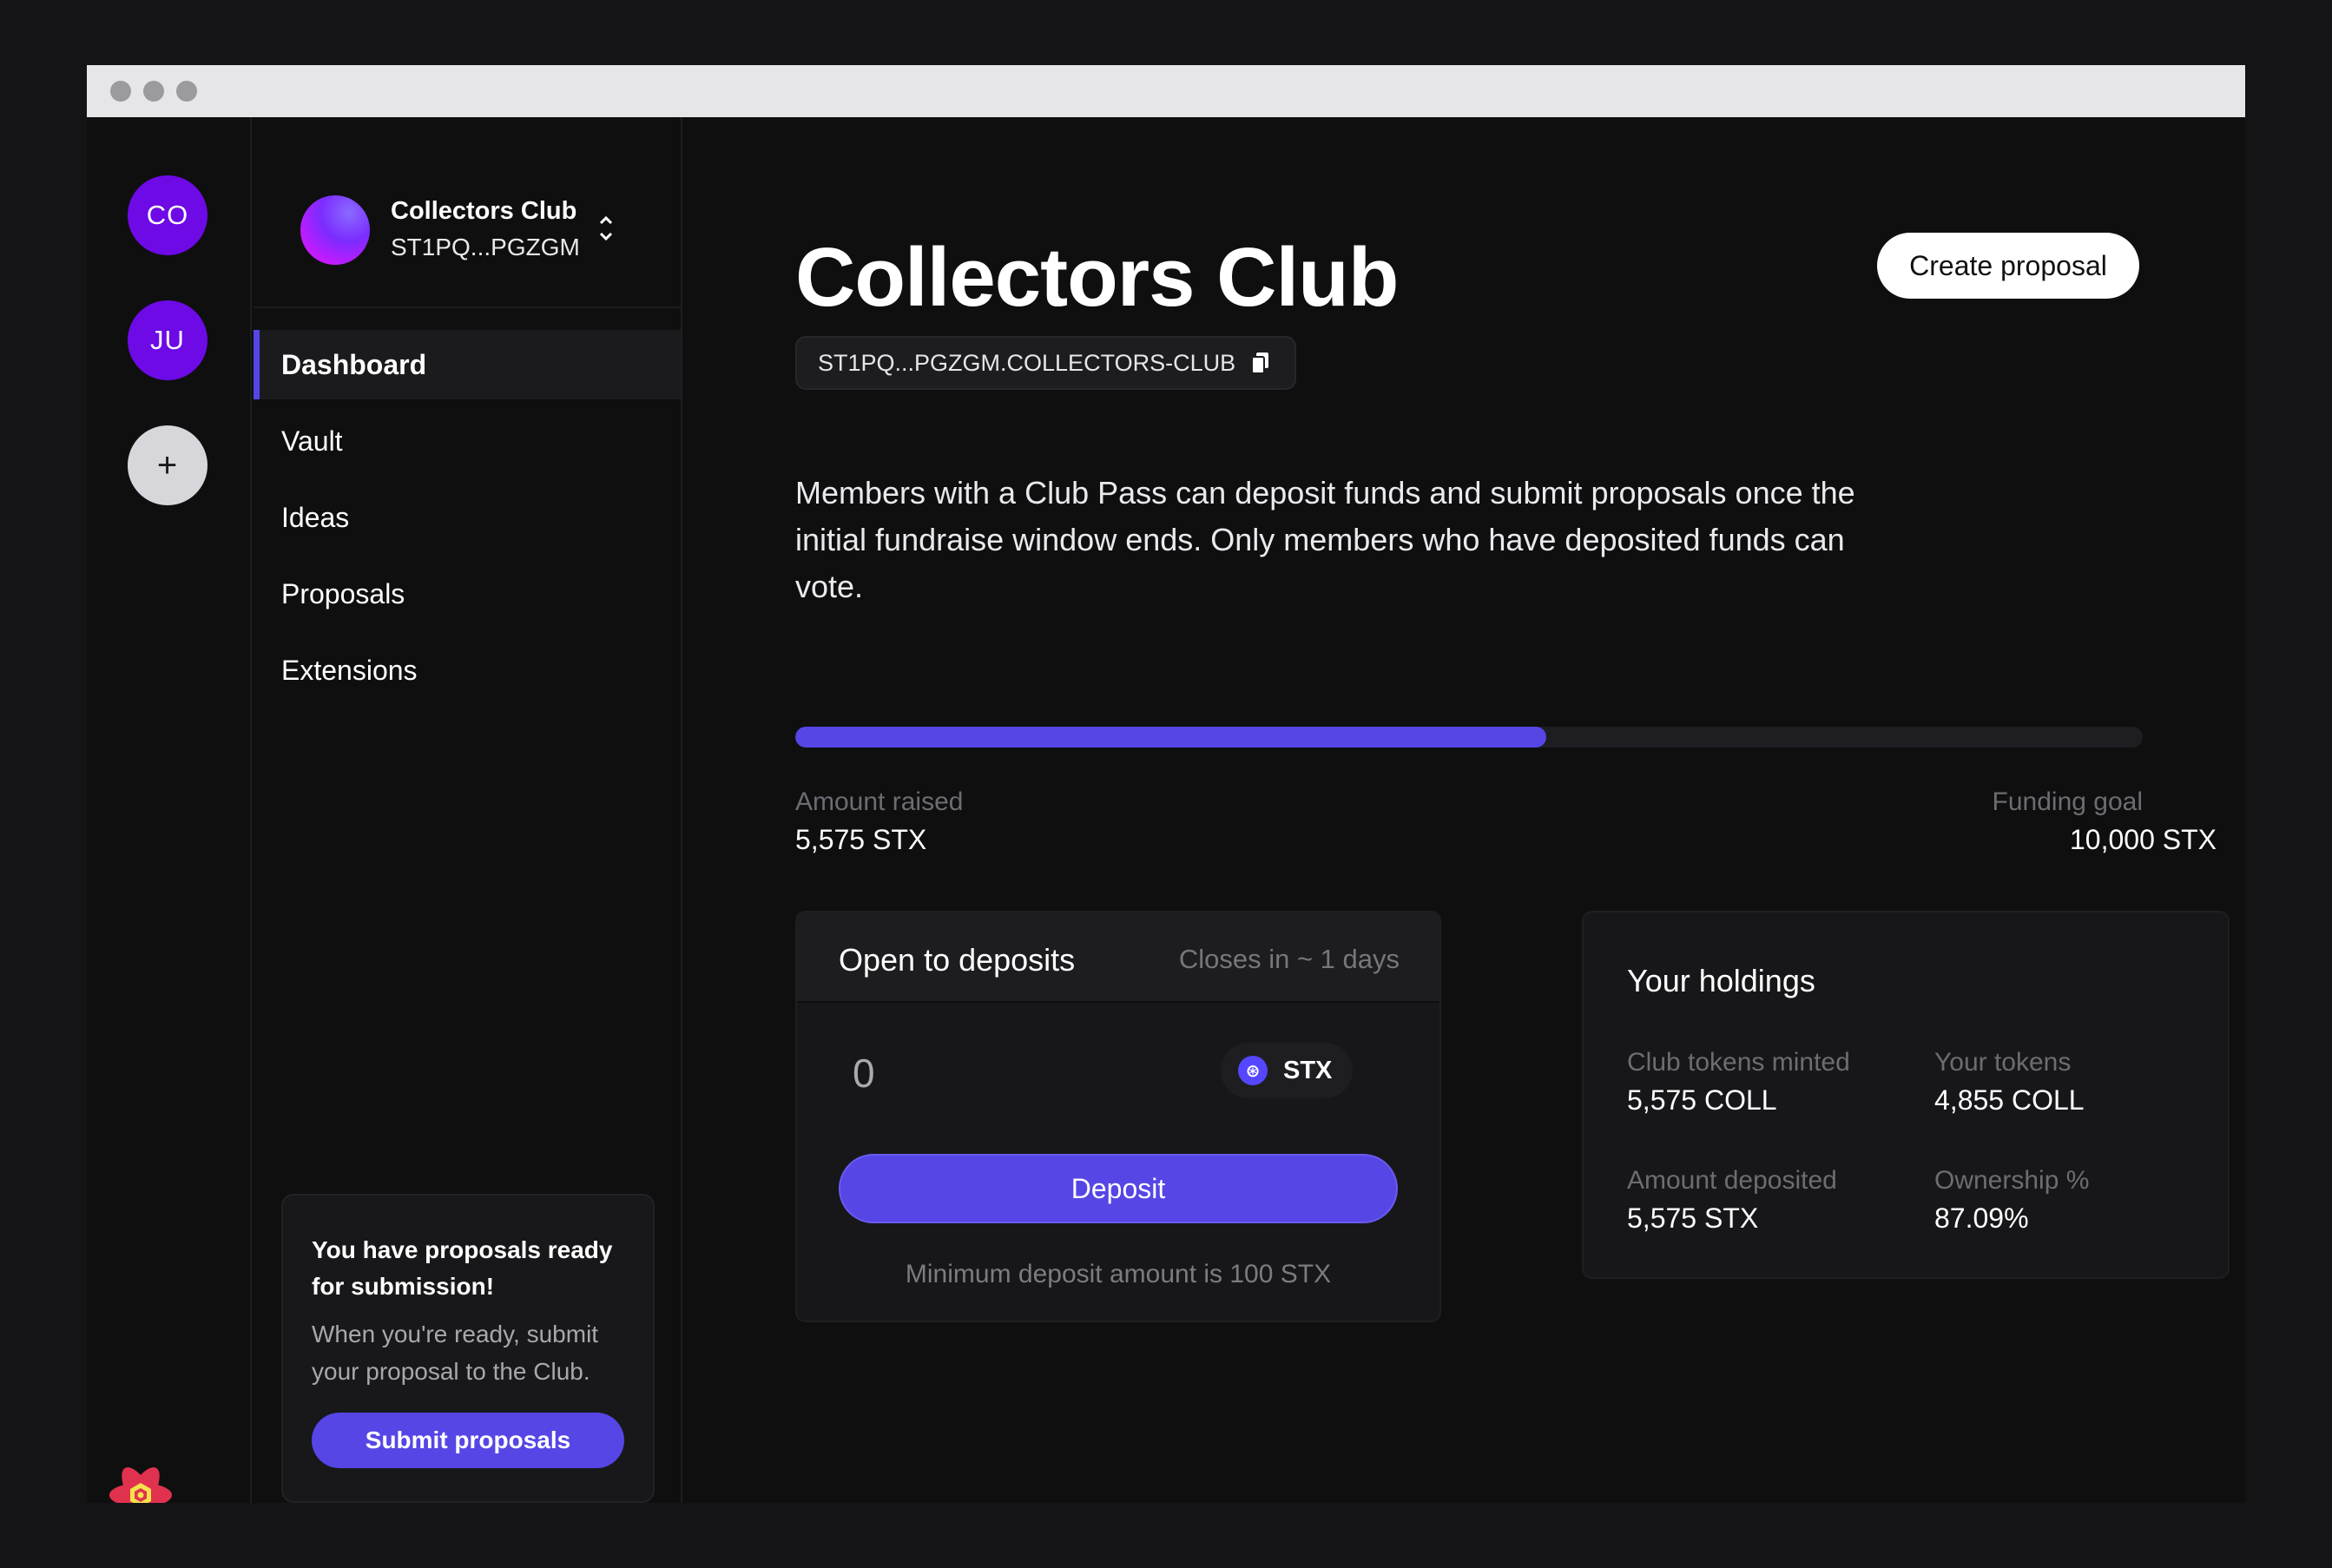 The image size is (2332, 1568). Describe the element at coordinates (957, 960) in the screenshot. I see `deposit-card-title: Open to deposits` at that location.